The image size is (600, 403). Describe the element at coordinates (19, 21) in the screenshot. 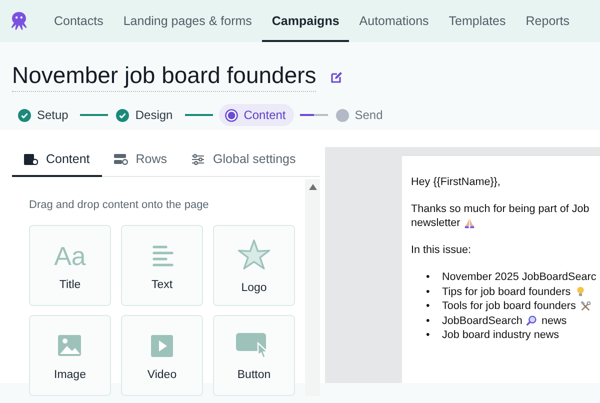

I see `octopus-logo` at that location.